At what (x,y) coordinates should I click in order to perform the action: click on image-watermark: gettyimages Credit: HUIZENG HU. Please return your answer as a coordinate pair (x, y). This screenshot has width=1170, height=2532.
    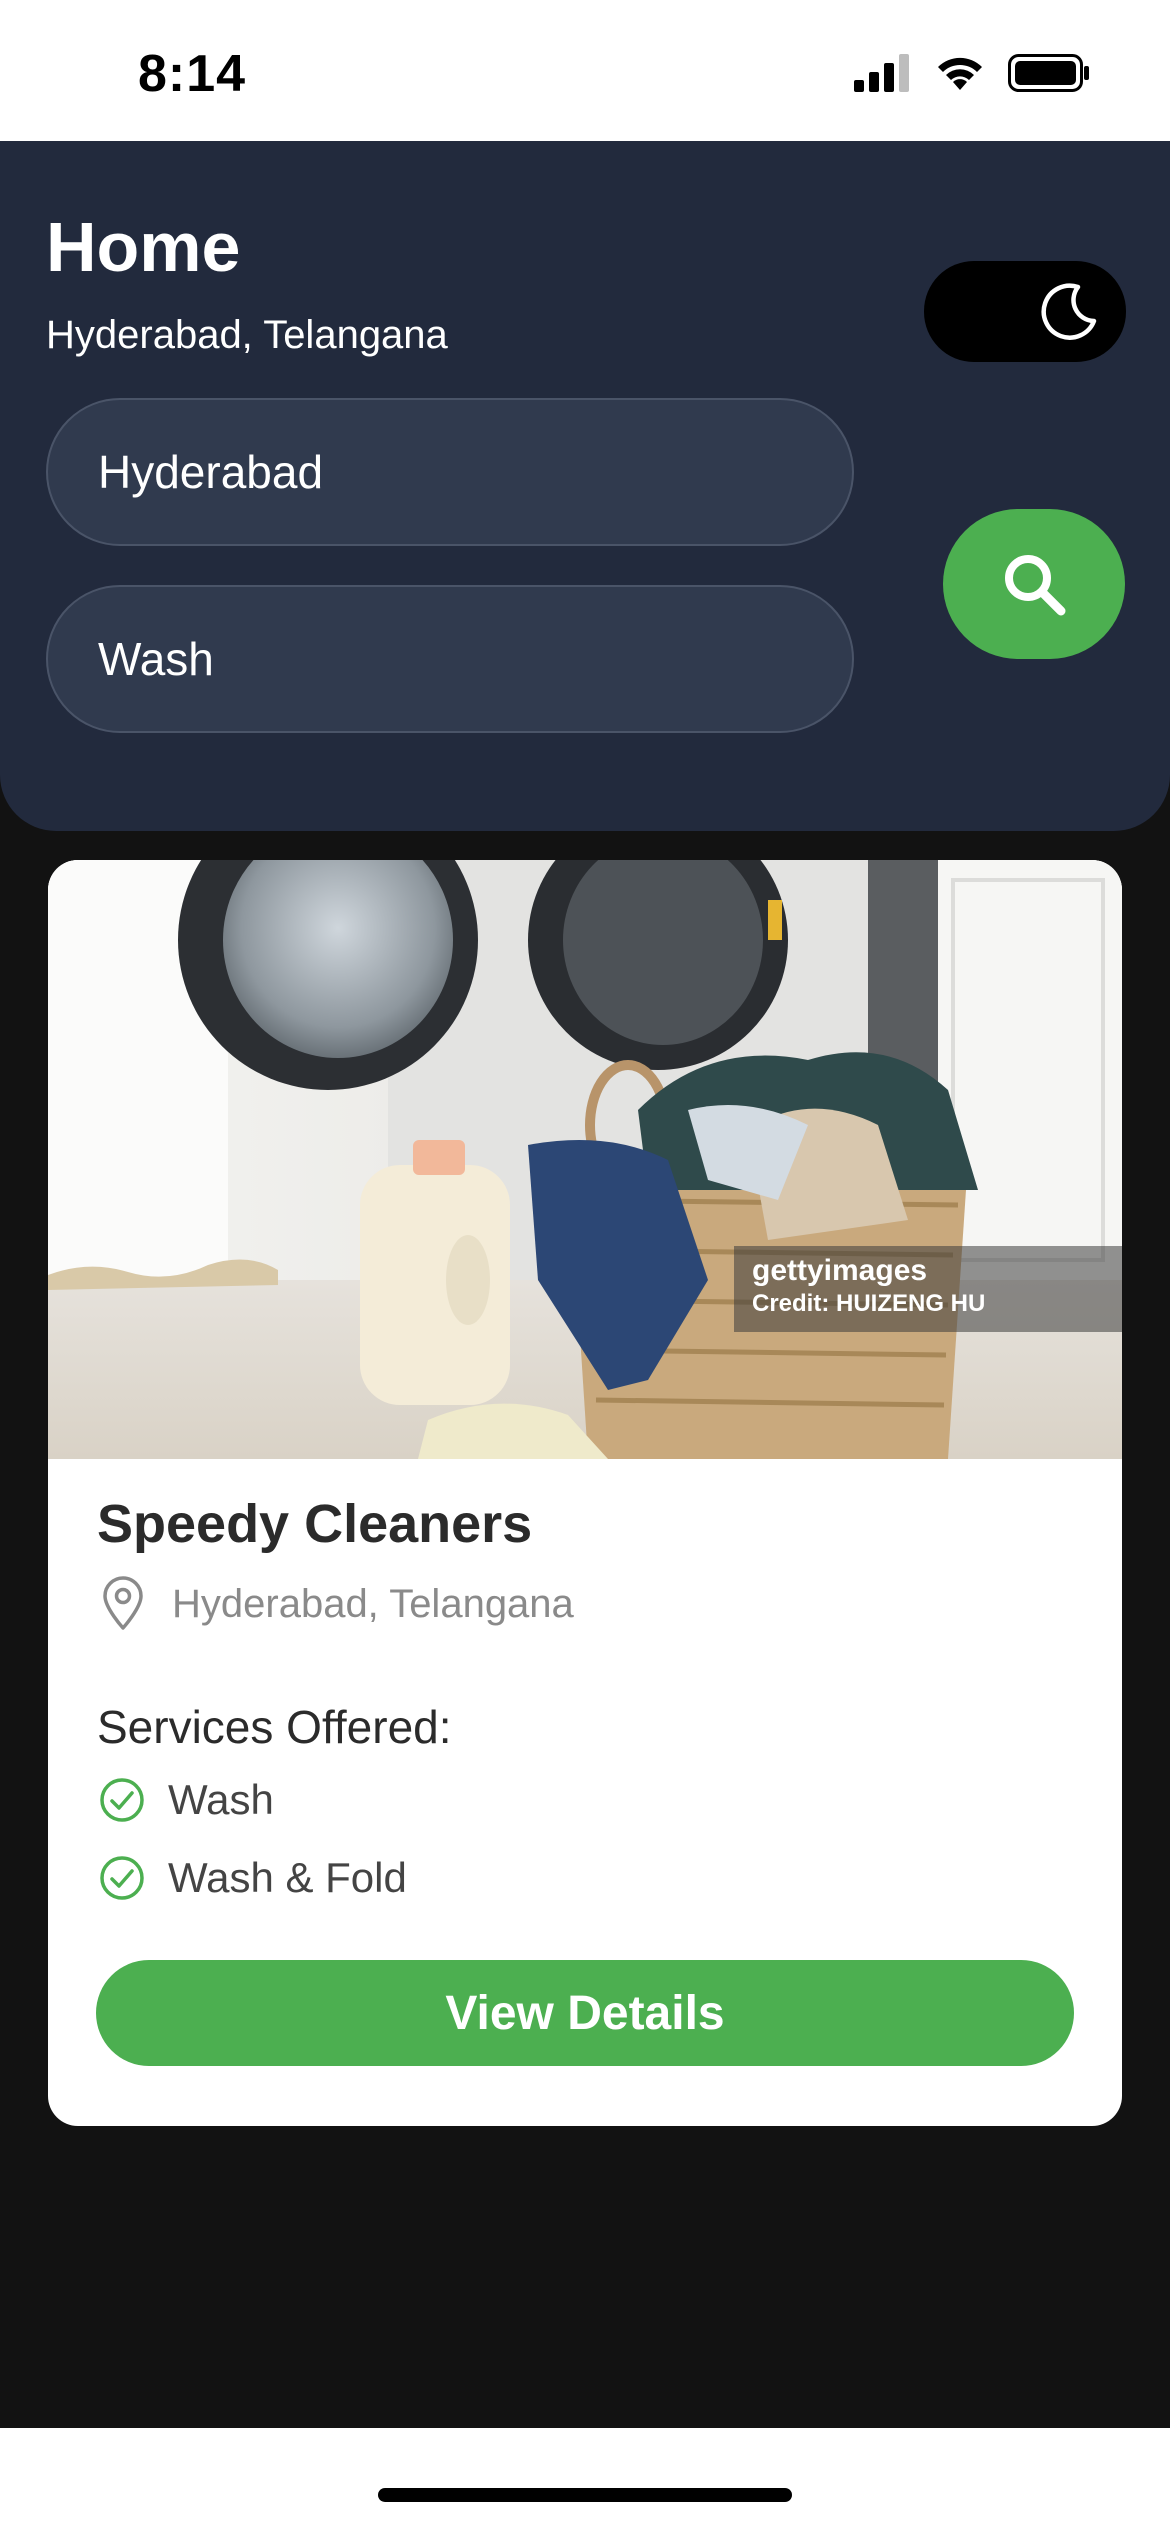
    Looking at the image, I should click on (928, 1289).